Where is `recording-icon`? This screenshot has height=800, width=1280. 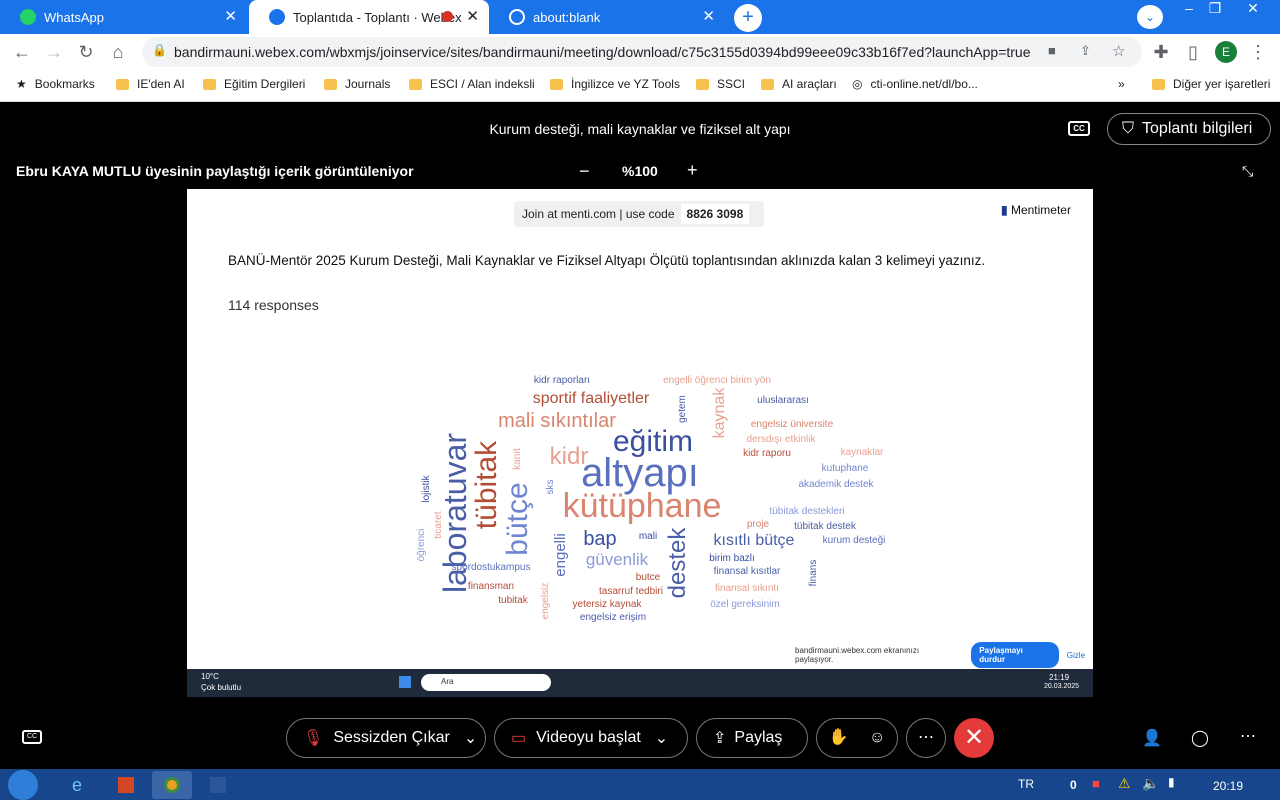
recording-icon is located at coordinates (447, 16).